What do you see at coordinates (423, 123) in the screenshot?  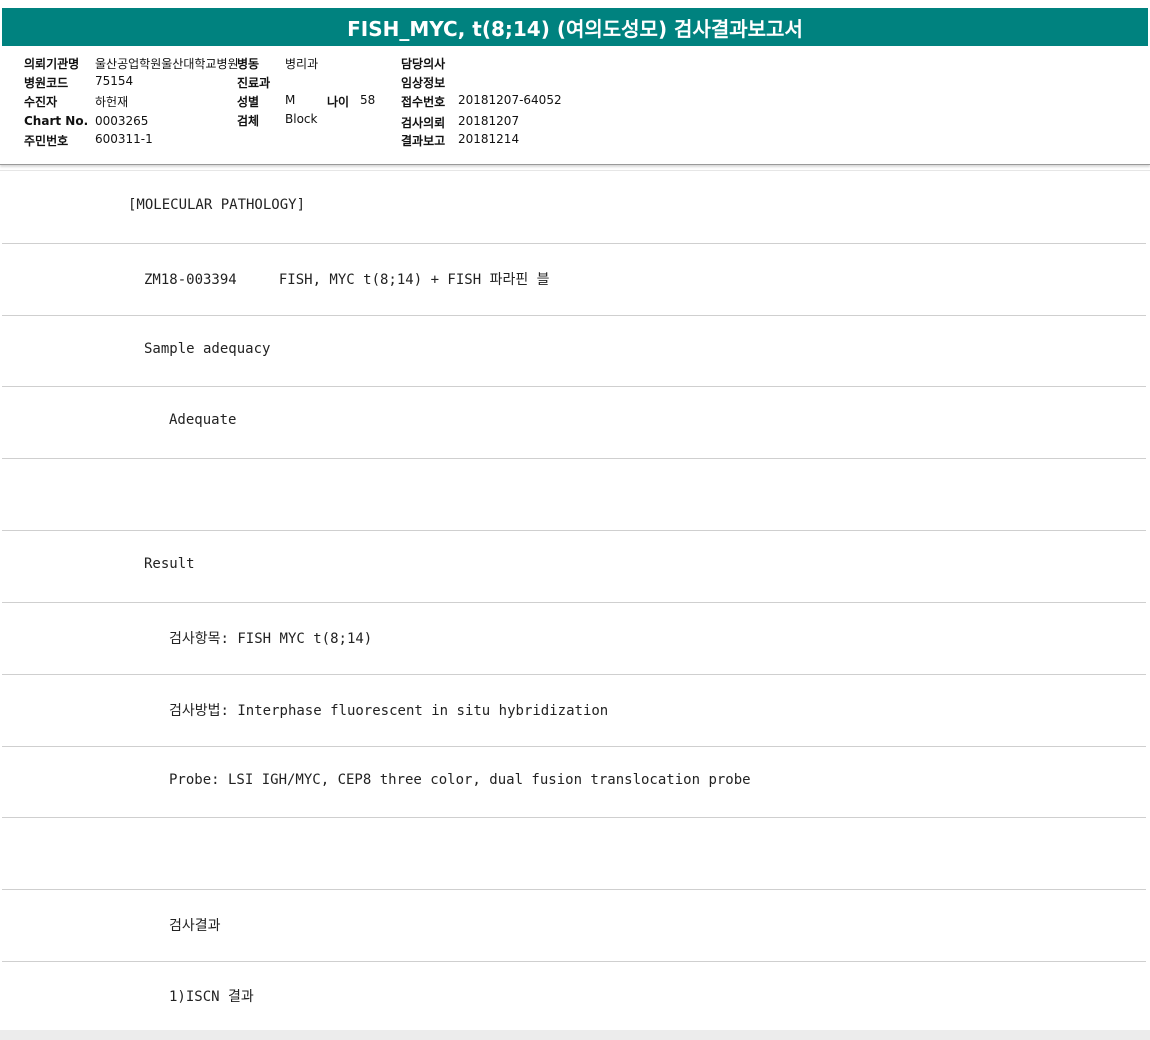 I see `request-date-label: 검사의뢰` at bounding box center [423, 123].